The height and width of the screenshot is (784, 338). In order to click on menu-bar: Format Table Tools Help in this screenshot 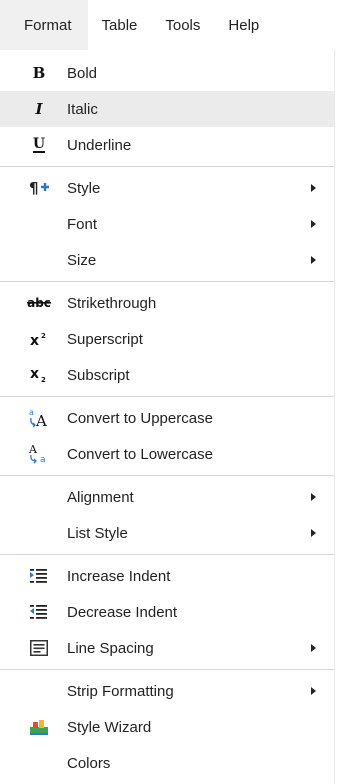, I will do `click(169, 25)`.